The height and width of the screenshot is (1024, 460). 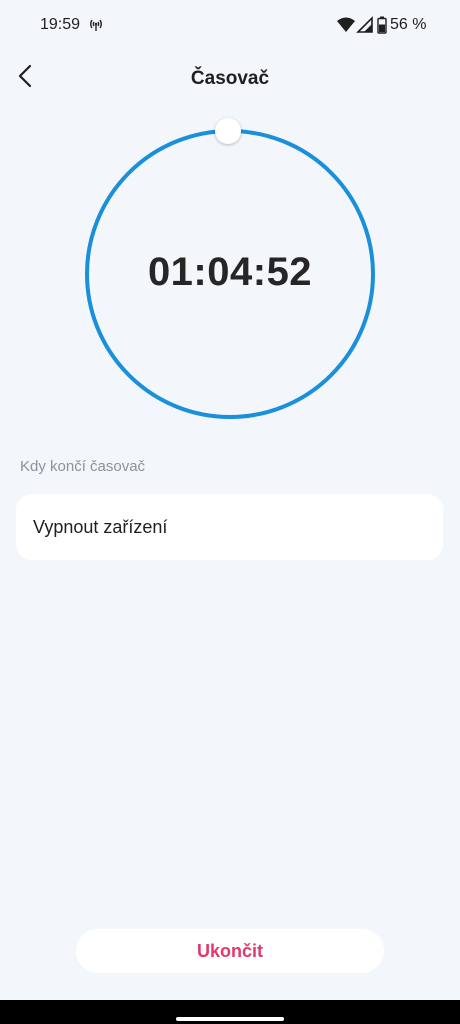 What do you see at coordinates (346, 27) in the screenshot?
I see `wifi-icon` at bounding box center [346, 27].